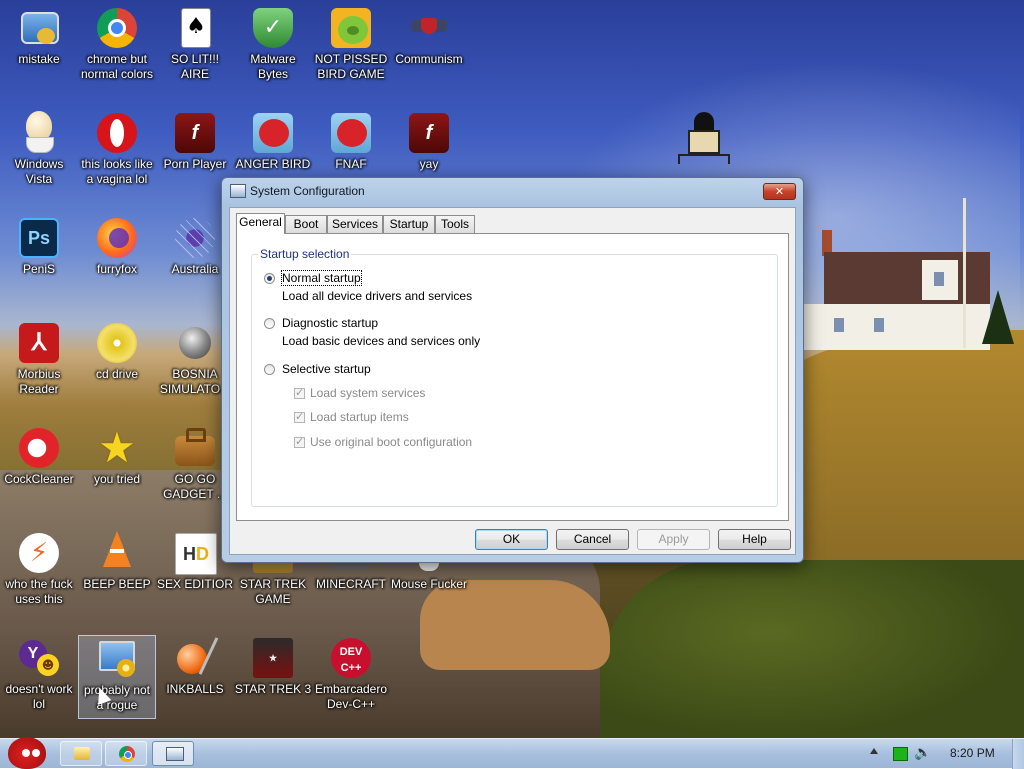 This screenshot has height=769, width=1024. I want to click on icon-label: probably not a rogue, so click(117, 697).